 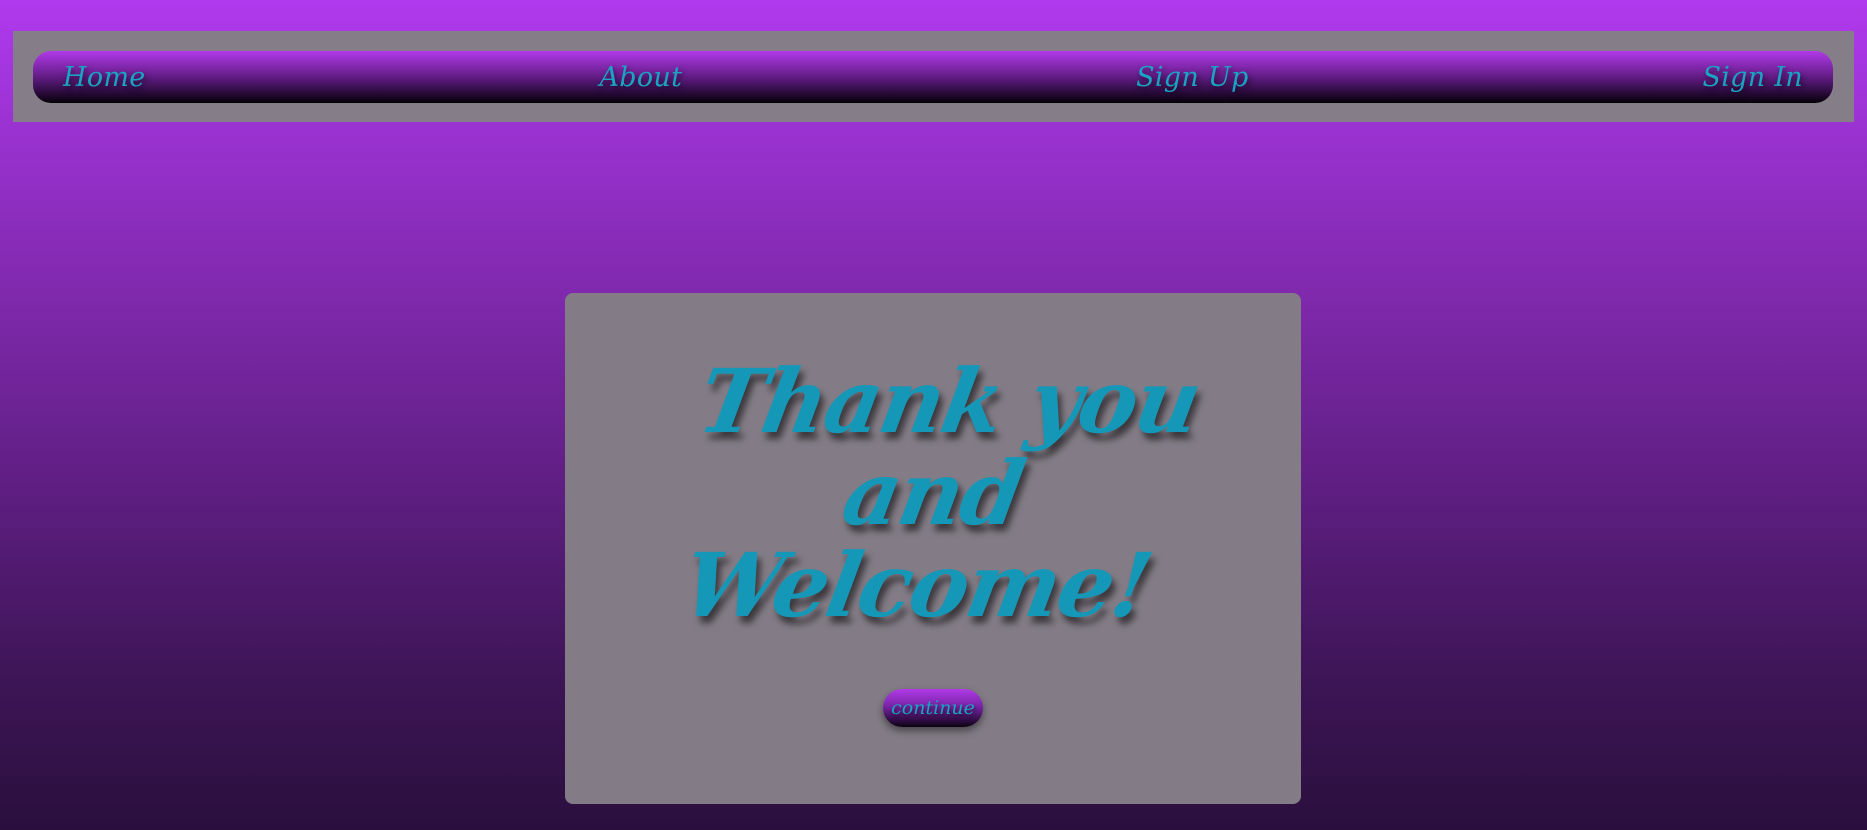 I want to click on headline-line-2: and, so click(x=933, y=493).